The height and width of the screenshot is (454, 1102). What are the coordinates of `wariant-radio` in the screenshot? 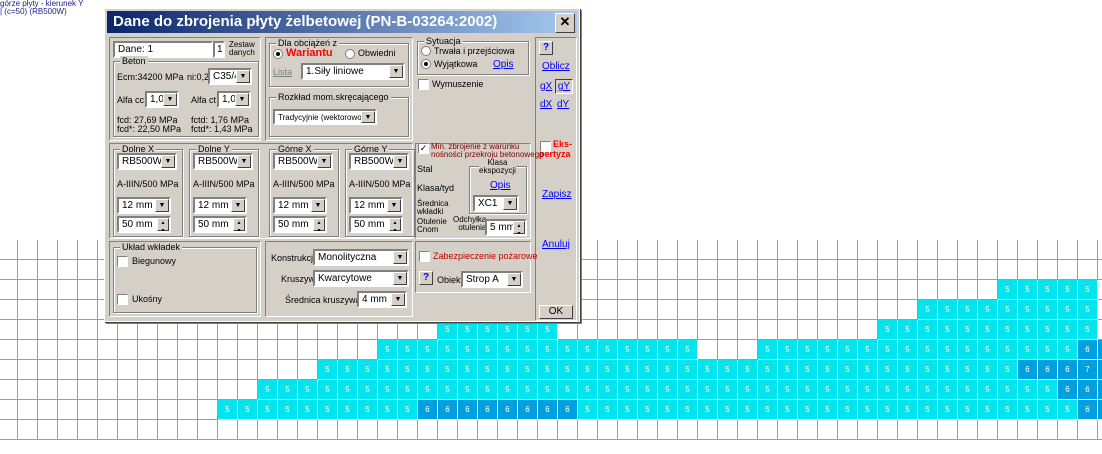 It's located at (278, 54).